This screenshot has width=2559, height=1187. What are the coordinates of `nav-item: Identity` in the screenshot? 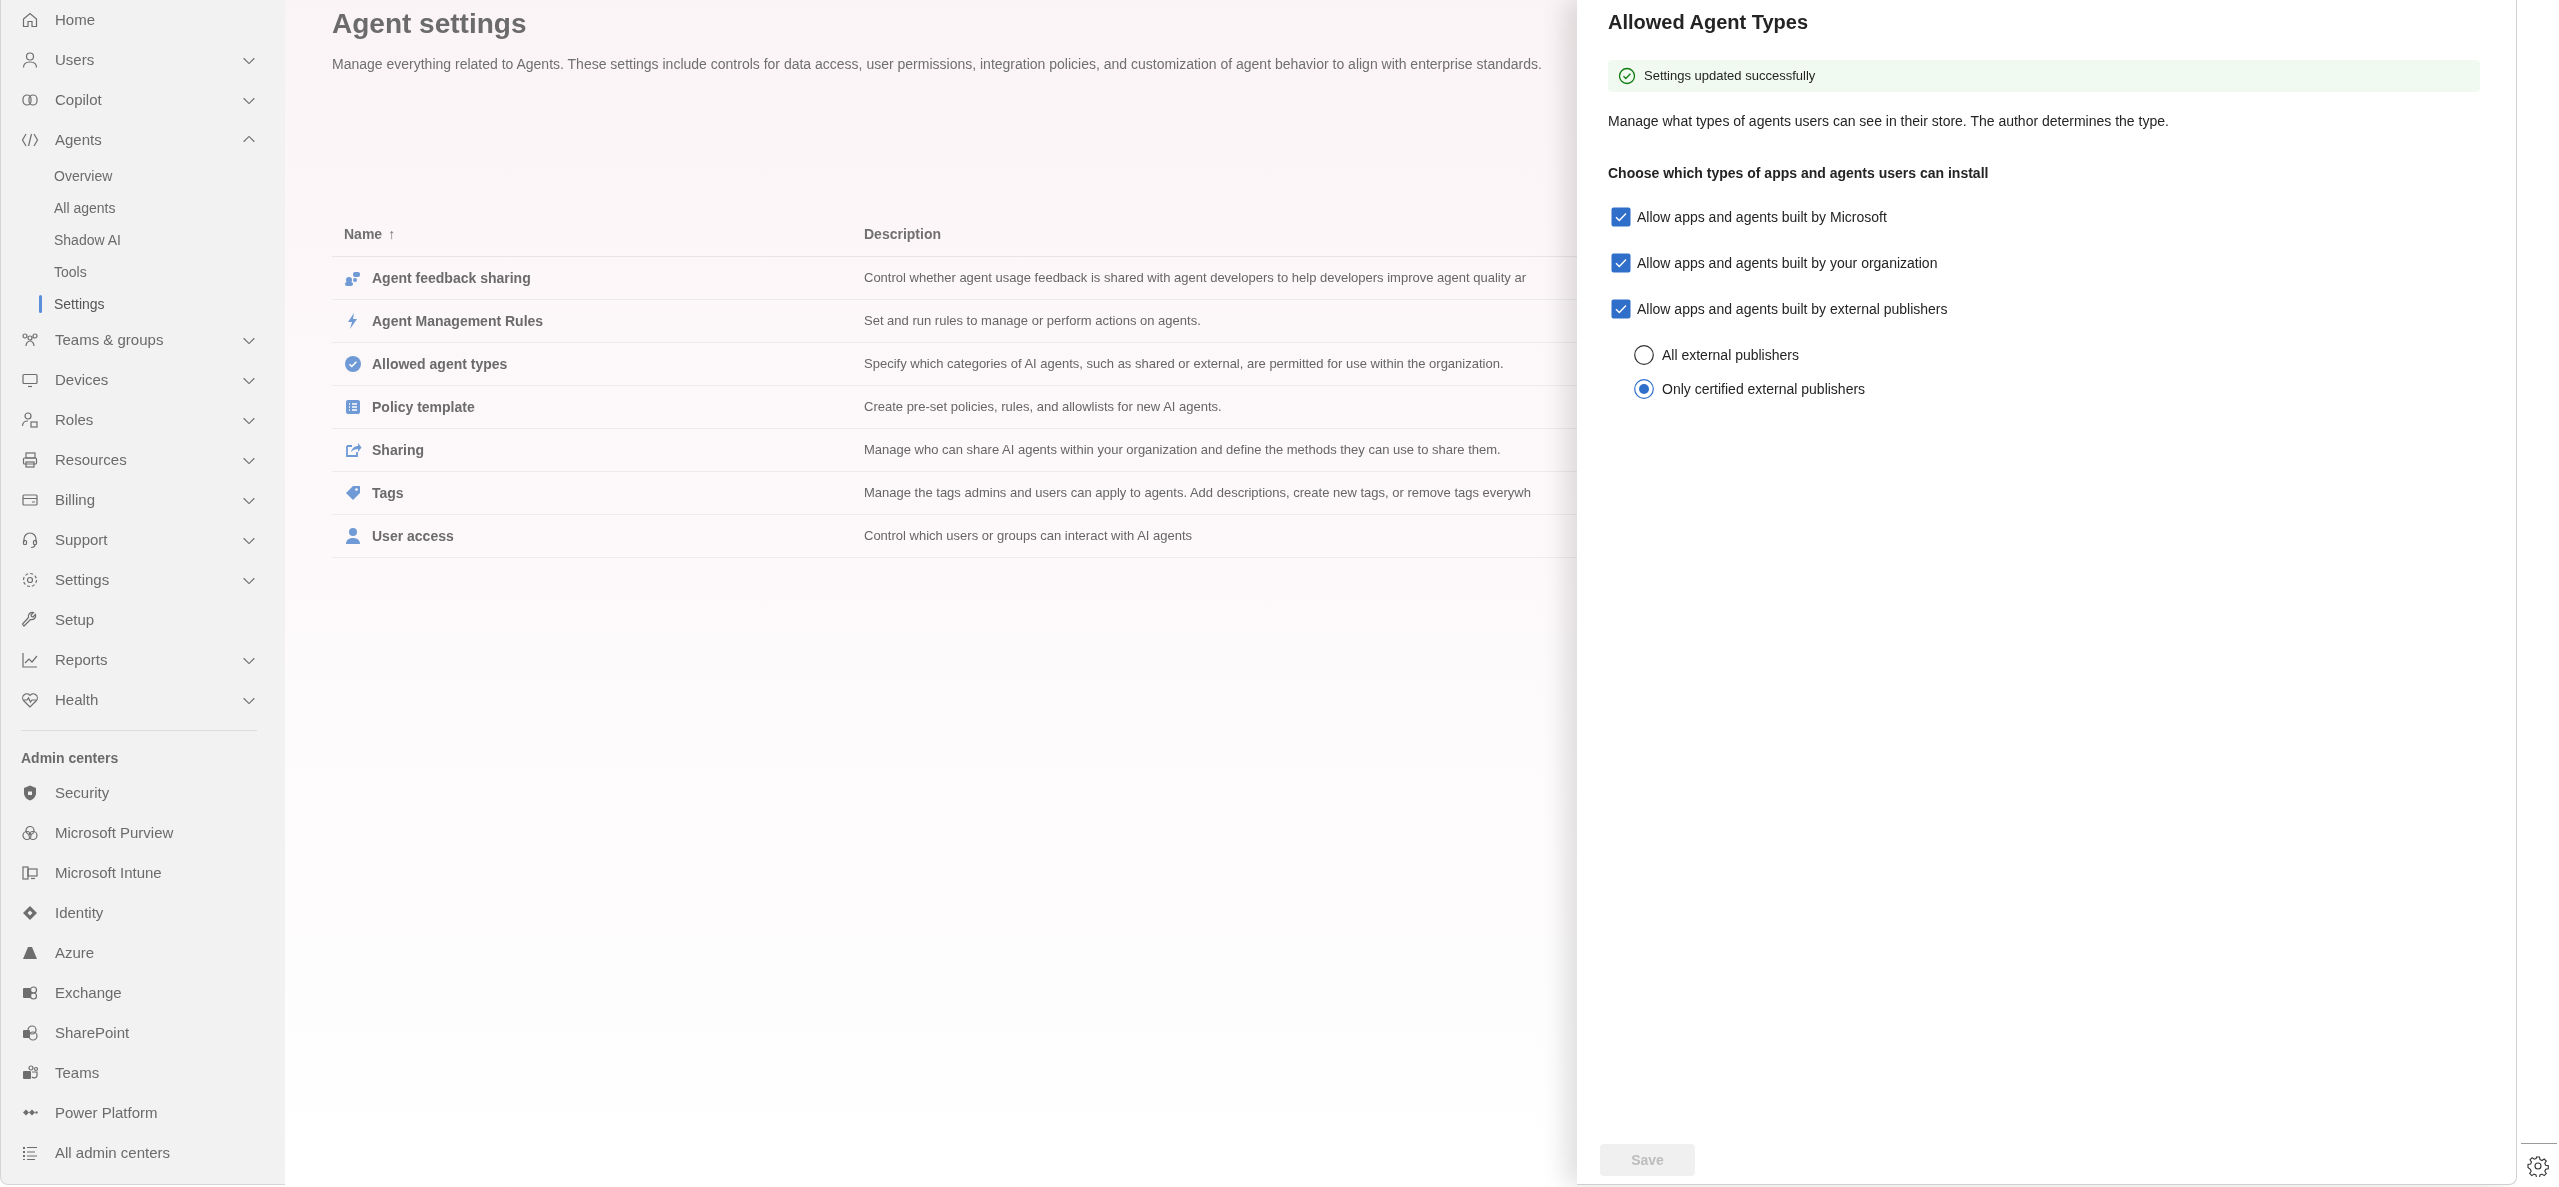 It's located at (79, 913).